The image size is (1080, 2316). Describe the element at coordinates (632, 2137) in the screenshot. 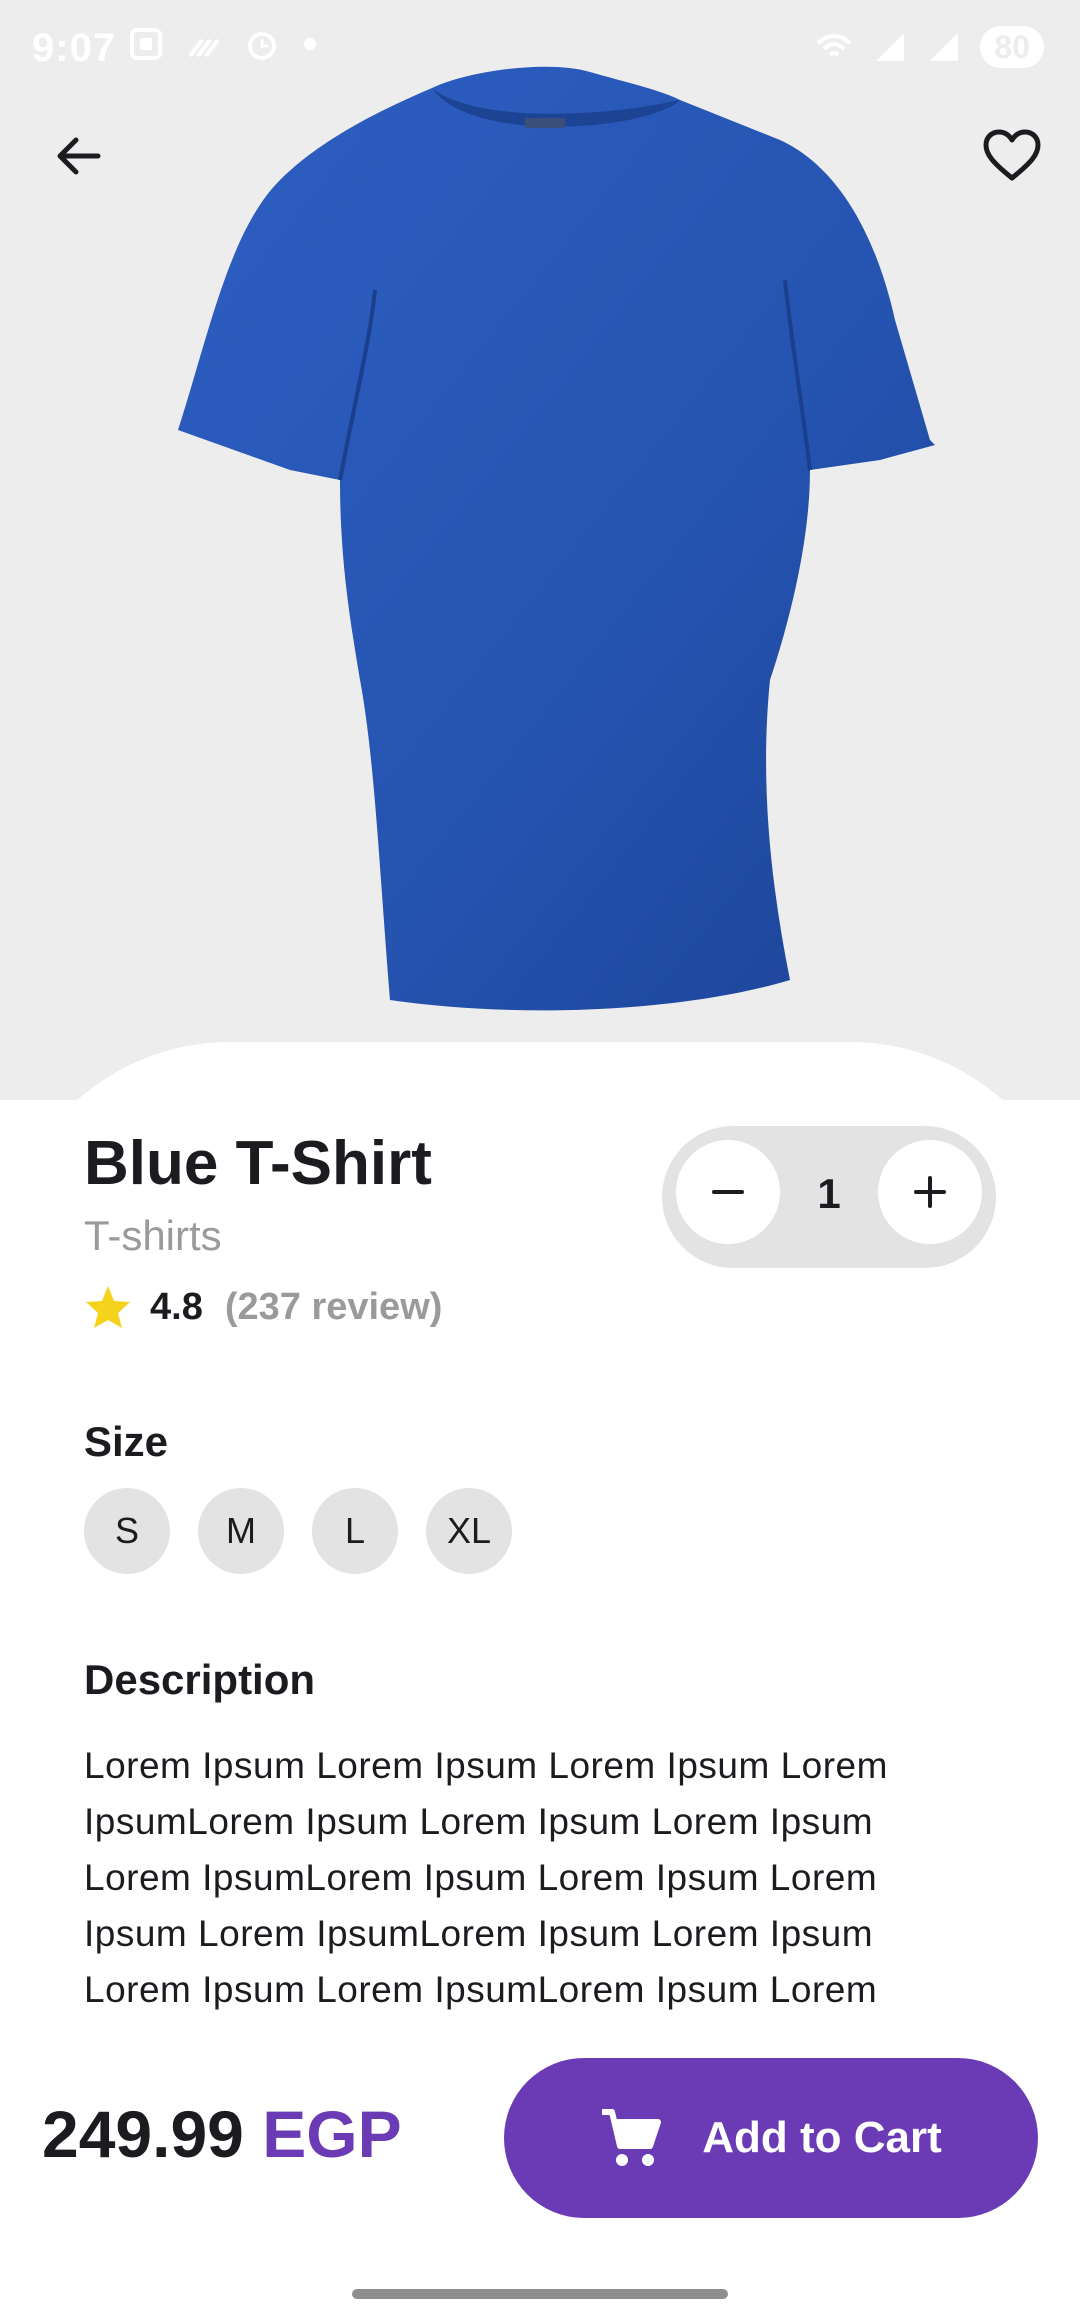

I see `cart-icon` at that location.